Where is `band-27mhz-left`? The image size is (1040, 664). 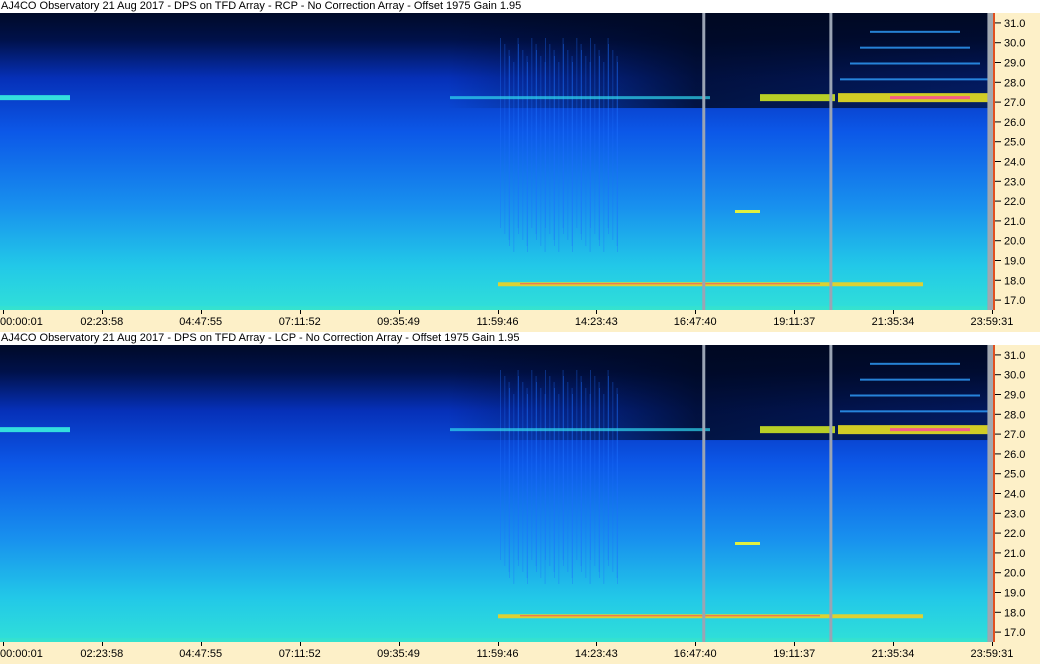 band-27mhz-left is located at coordinates (35, 430).